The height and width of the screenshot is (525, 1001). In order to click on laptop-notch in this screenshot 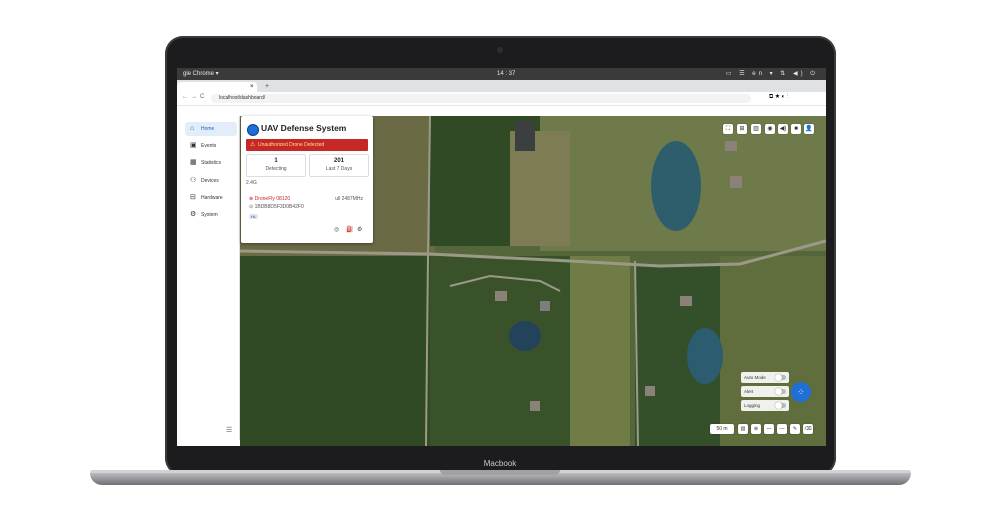, I will do `click(500, 472)`.